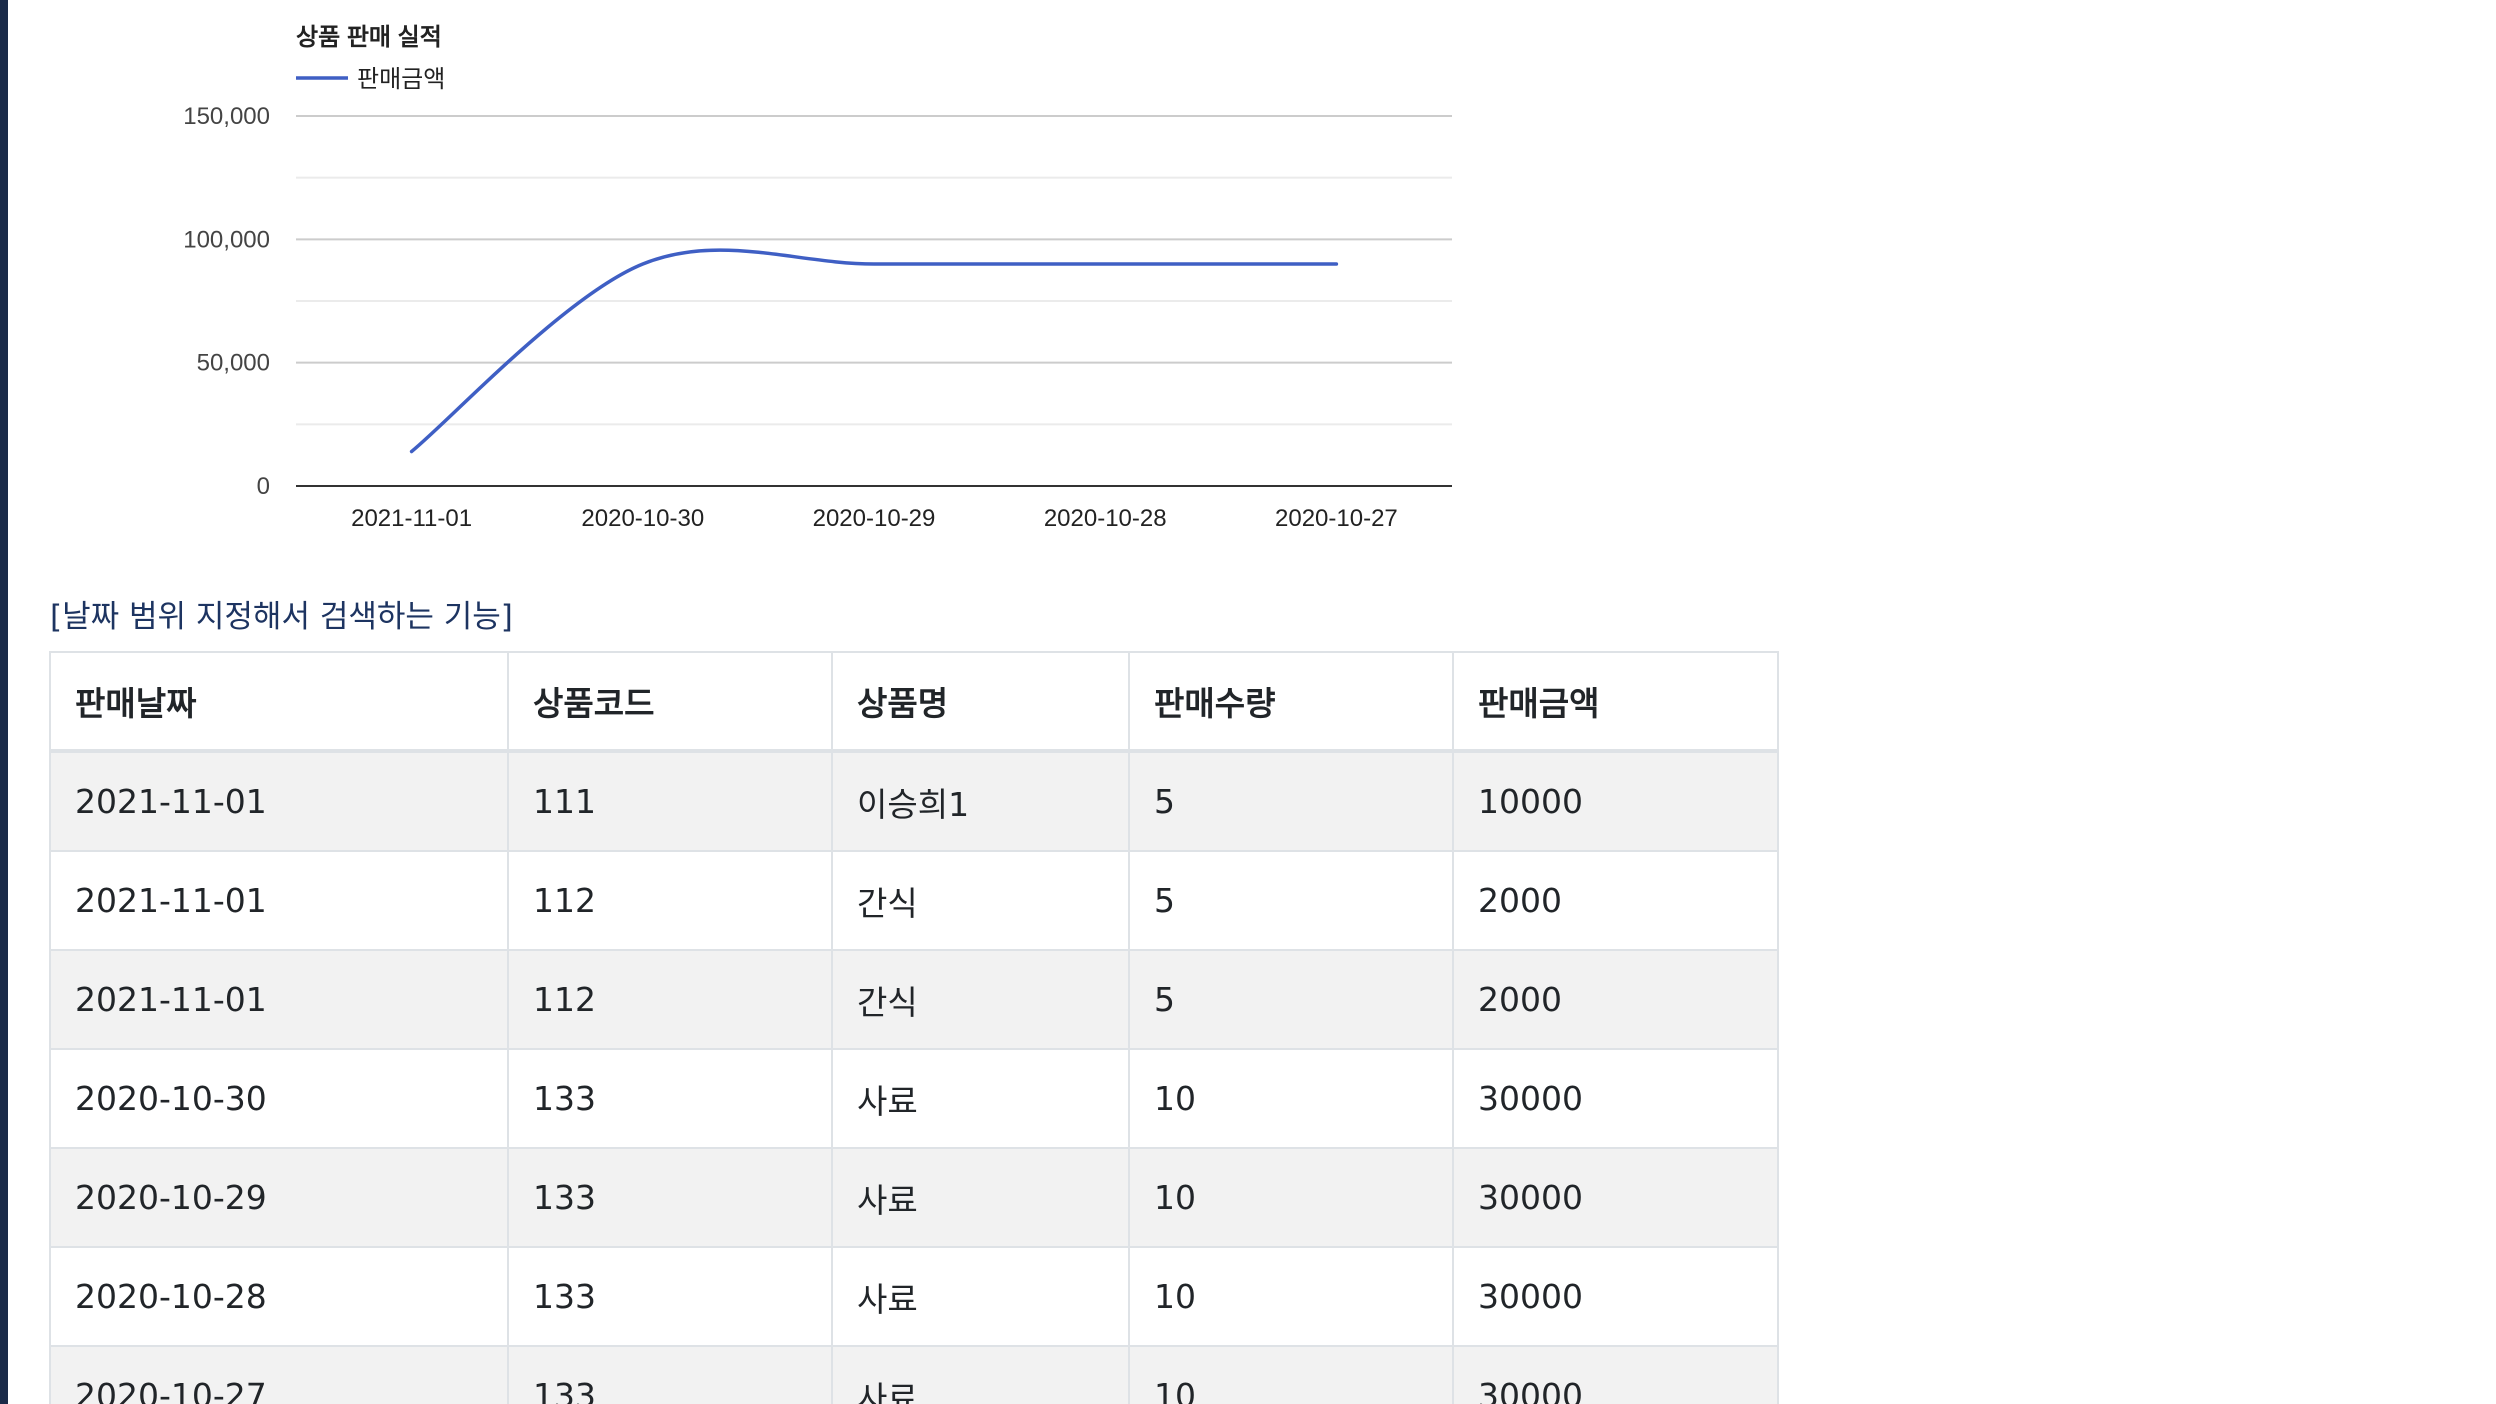  Describe the element at coordinates (279, 702) in the screenshot. I see `header-sale-date: 판매날짜` at that location.